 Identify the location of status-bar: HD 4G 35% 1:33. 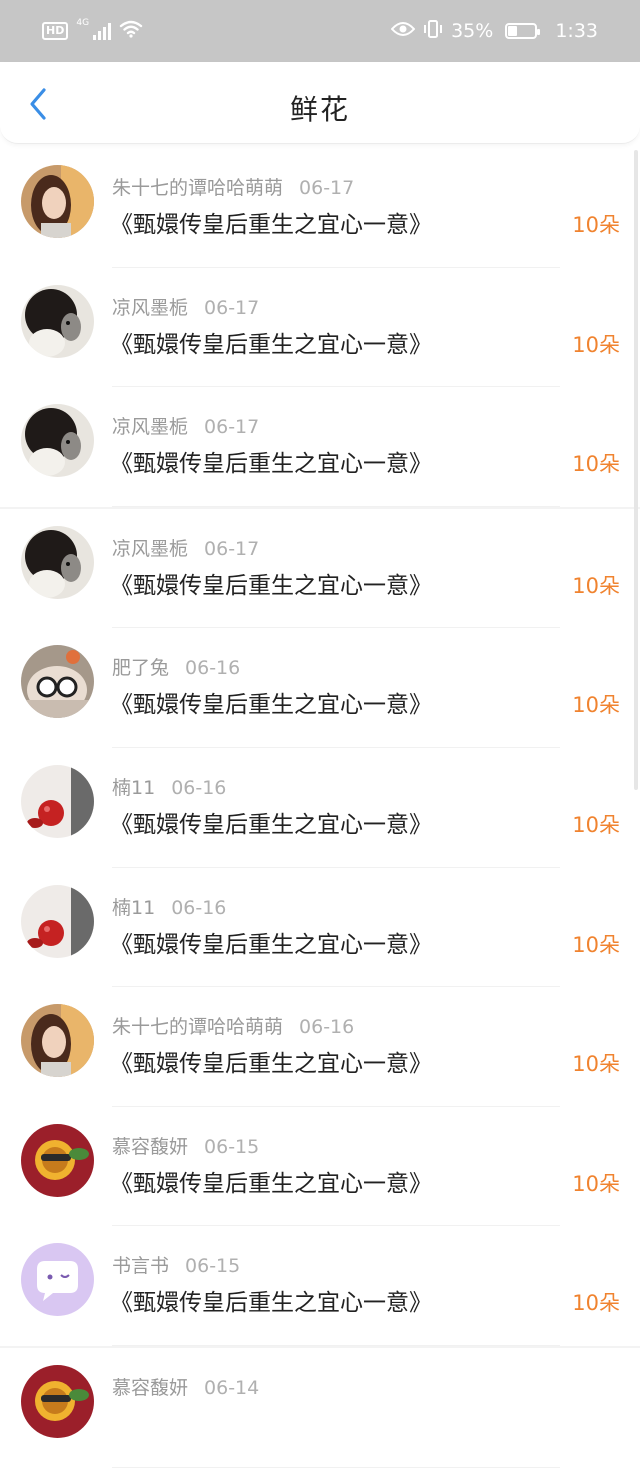
(320, 31).